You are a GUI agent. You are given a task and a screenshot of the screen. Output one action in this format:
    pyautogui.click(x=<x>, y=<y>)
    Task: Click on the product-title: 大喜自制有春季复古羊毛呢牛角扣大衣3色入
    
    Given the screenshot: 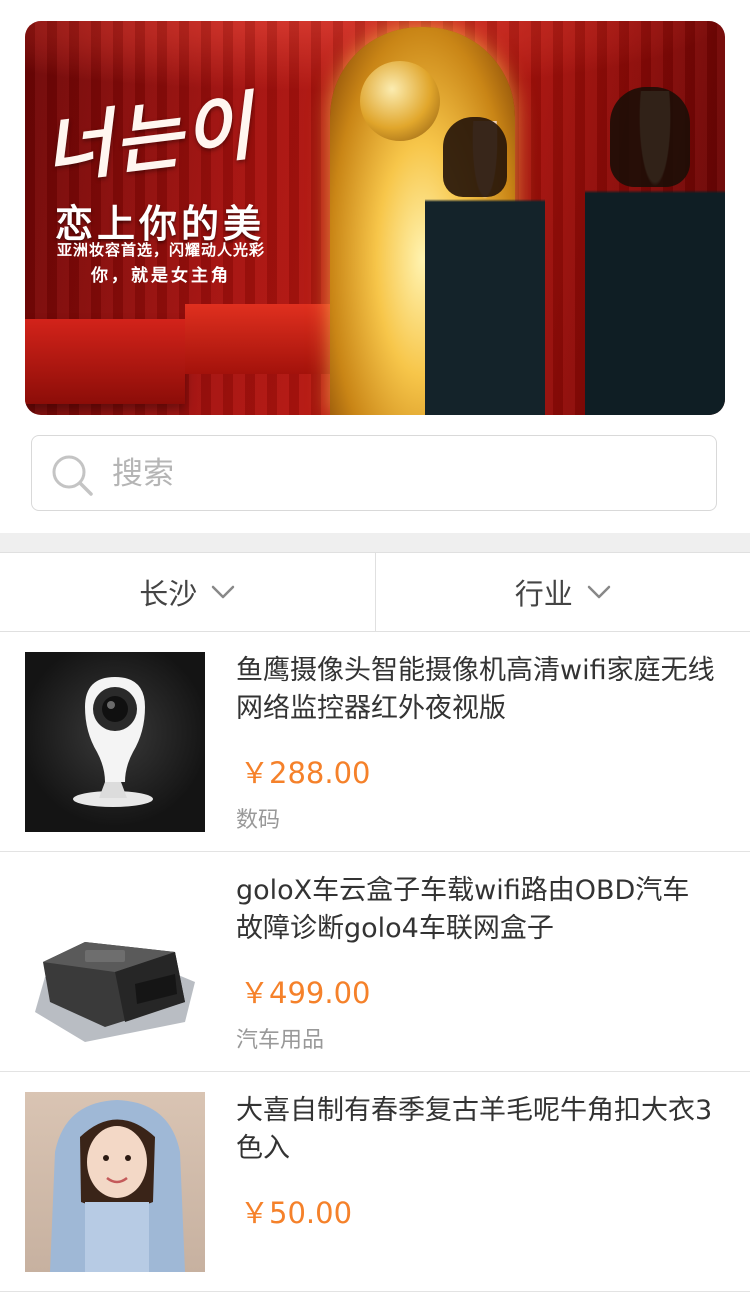 What is the action you would take?
    pyautogui.click(x=476, y=1130)
    